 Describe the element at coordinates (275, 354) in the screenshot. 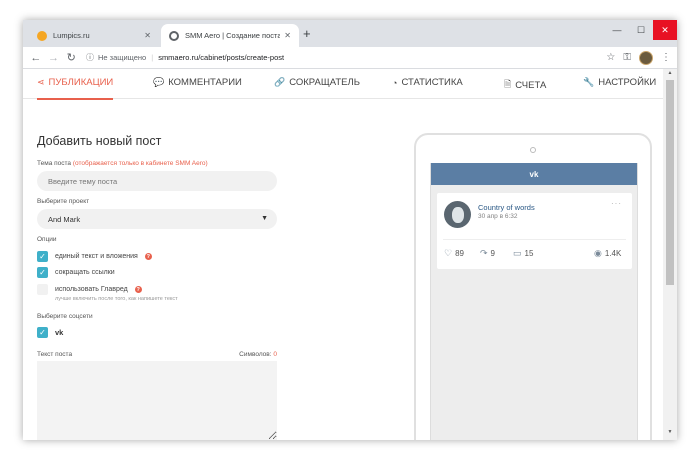

I see `chars-count: 0` at that location.